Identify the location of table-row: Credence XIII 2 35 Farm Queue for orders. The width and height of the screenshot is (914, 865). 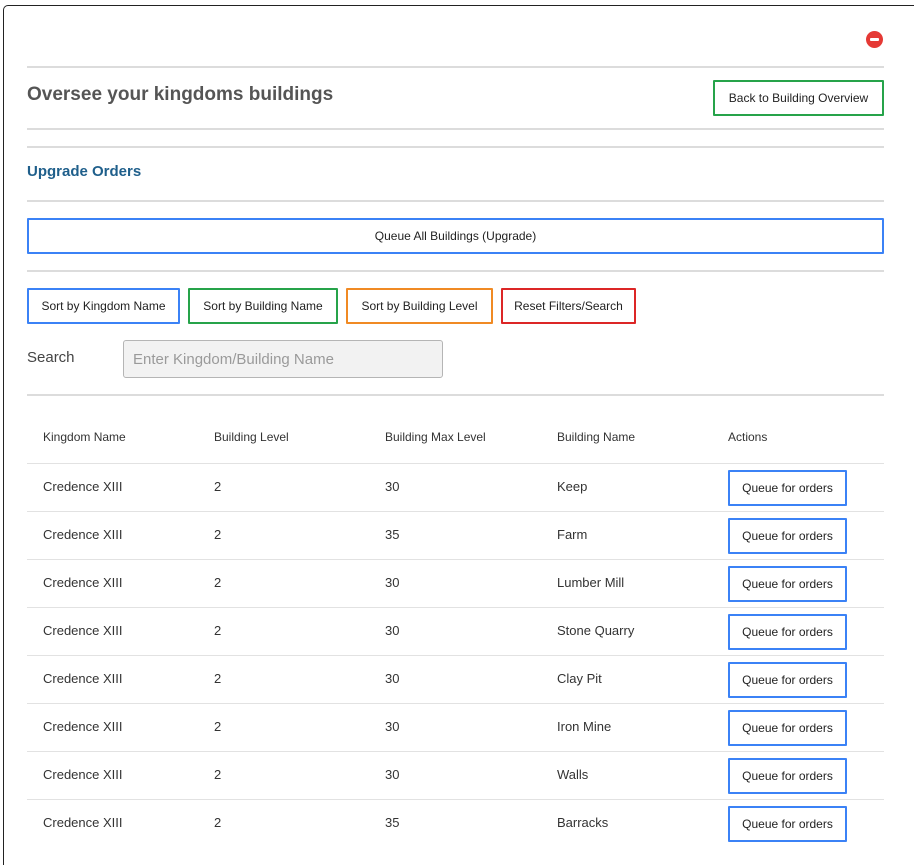
(455, 535).